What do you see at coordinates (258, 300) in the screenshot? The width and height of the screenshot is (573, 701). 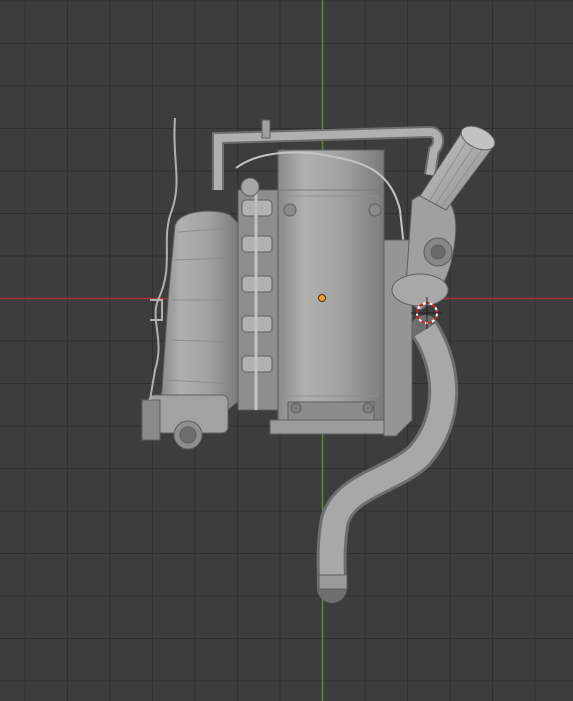 I see `cylinder-head-side` at bounding box center [258, 300].